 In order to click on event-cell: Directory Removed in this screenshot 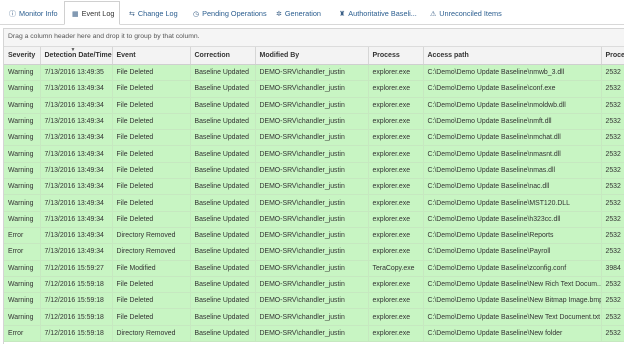, I will do `click(151, 236)`.